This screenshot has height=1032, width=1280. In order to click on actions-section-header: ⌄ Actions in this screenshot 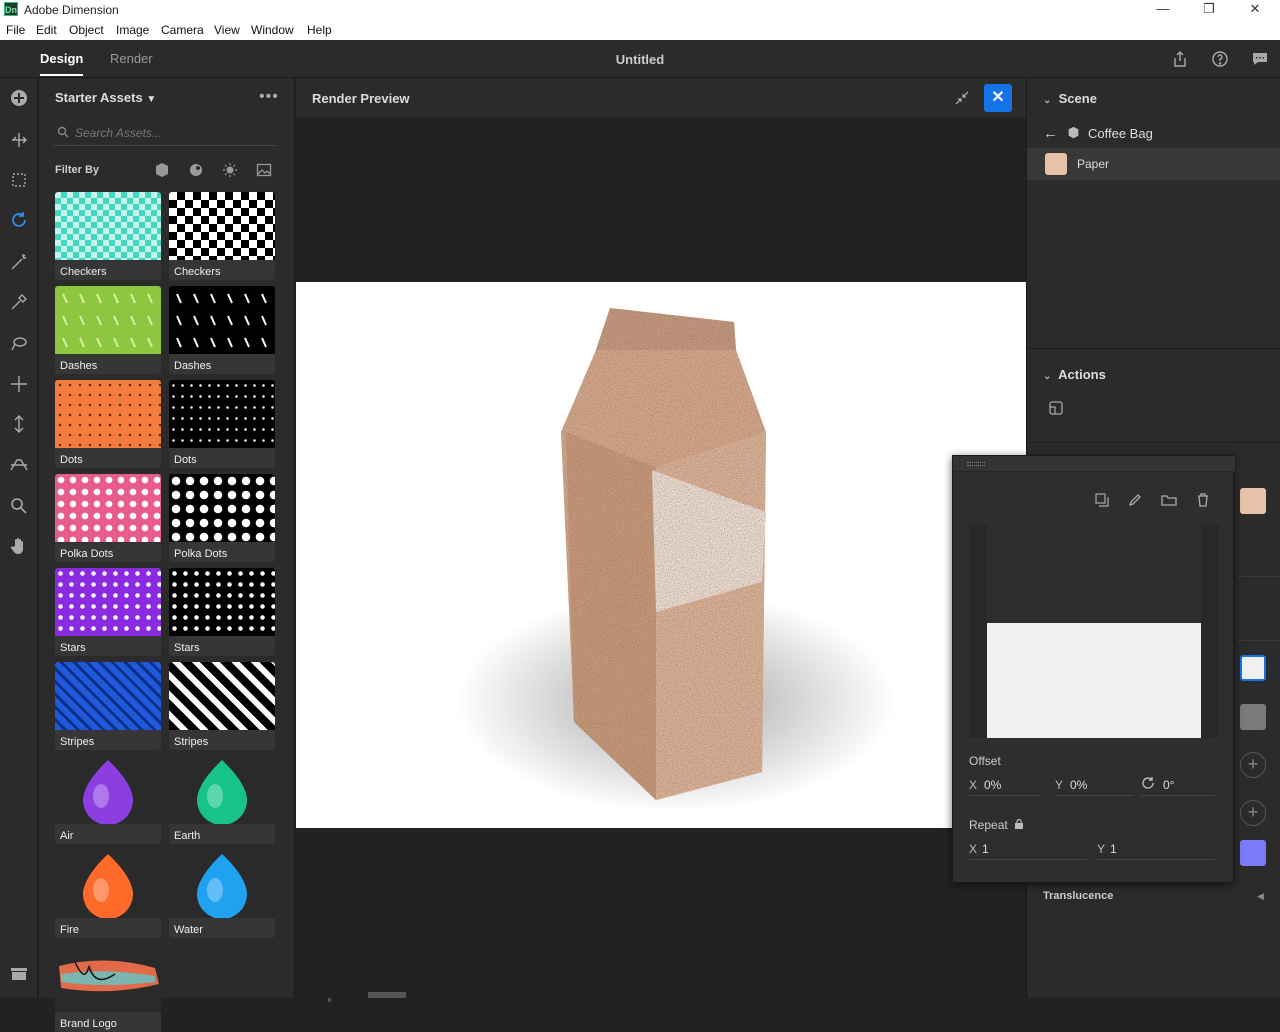, I will do `click(1074, 374)`.